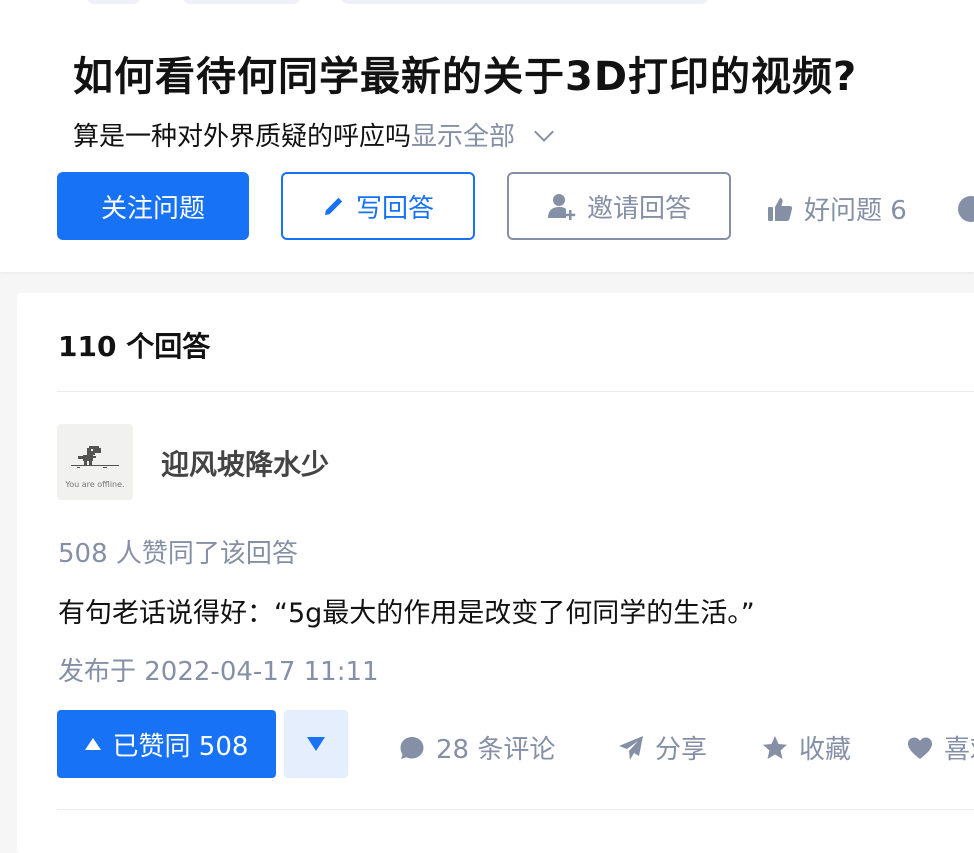  What do you see at coordinates (465, 77) in the screenshot?
I see `question-title: 如何看待何同学最新的关于3D打印的视频?` at bounding box center [465, 77].